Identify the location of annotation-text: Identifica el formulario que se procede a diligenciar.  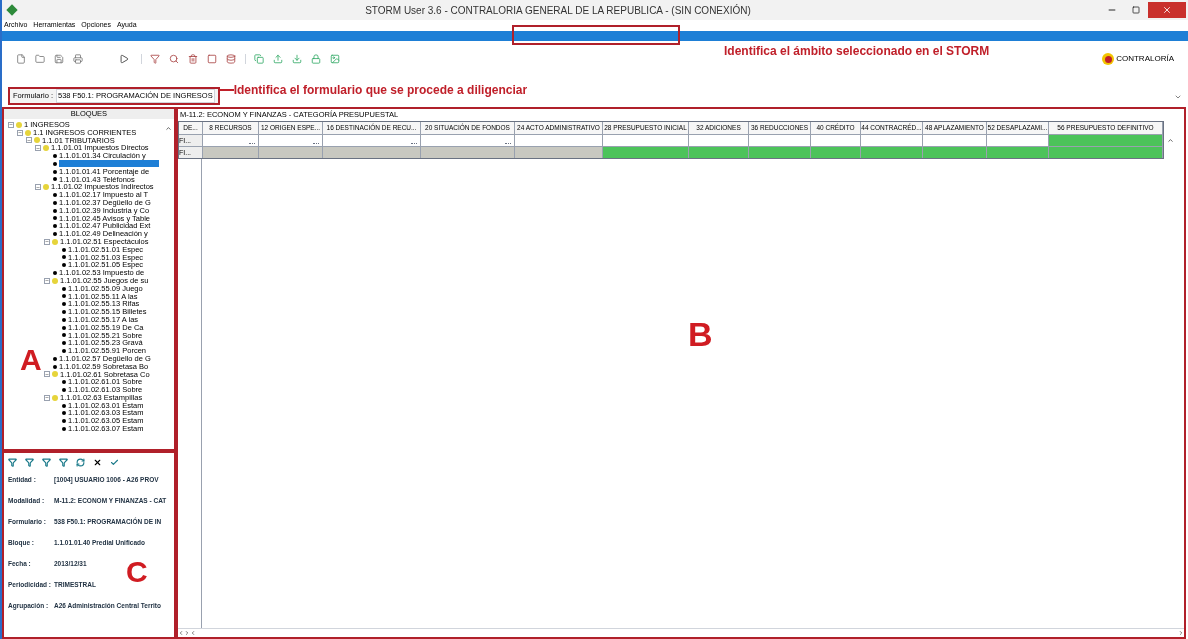
(380, 90).